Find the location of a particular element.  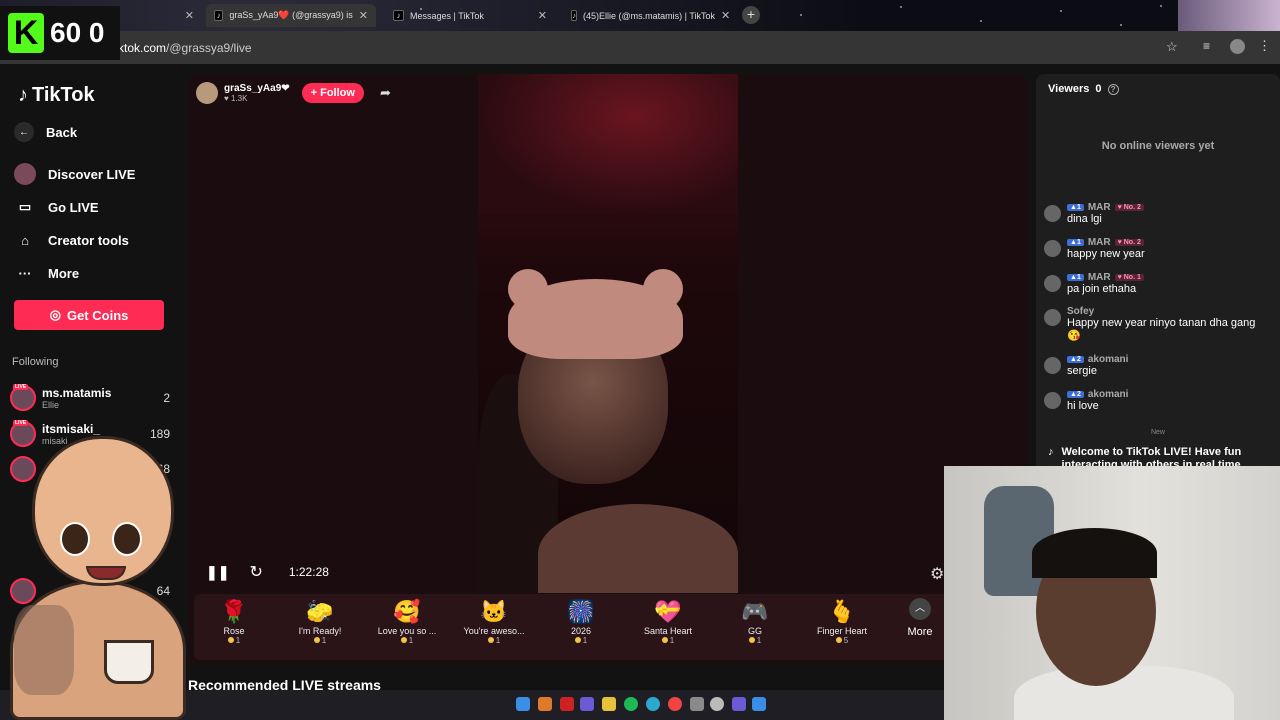

viewers-label: Viewers is located at coordinates (1069, 89).